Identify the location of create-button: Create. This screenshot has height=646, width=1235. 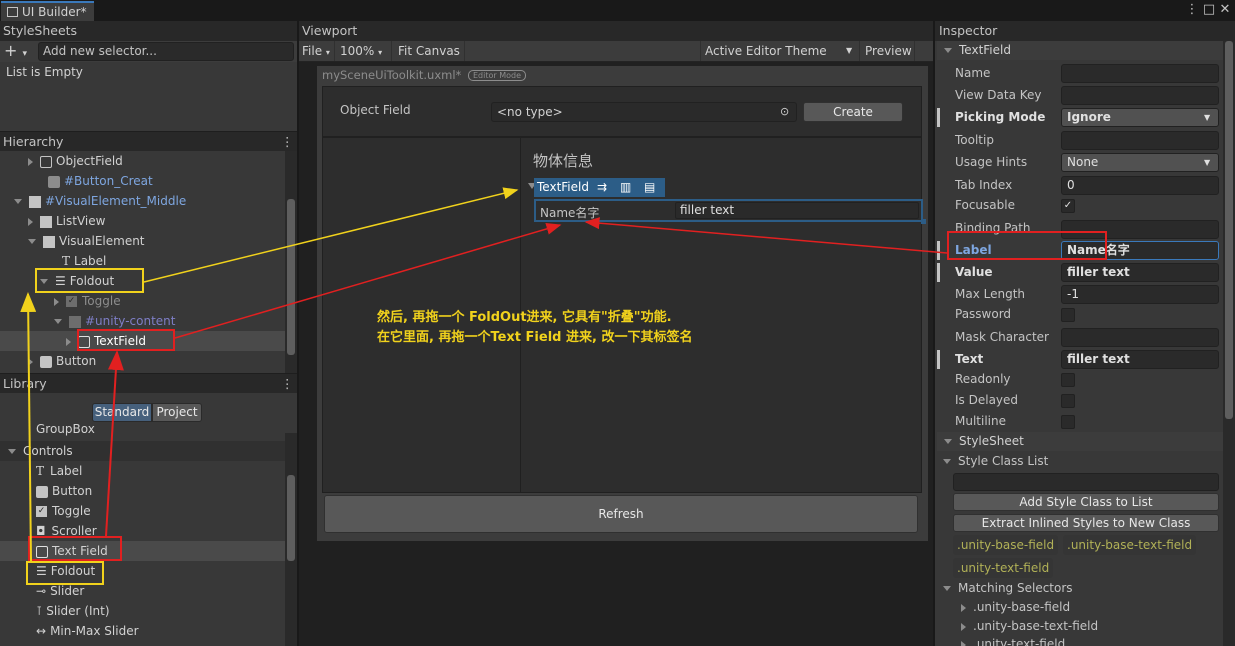
(853, 112).